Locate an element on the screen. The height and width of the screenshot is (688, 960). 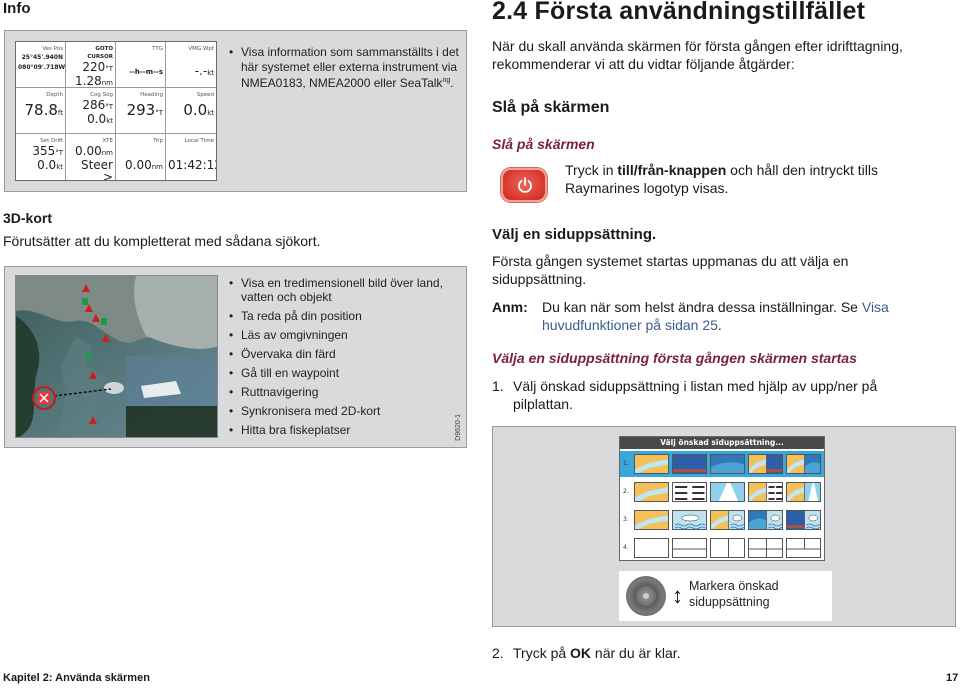
page-layout-option: 3. is located at coordinates (722, 520).